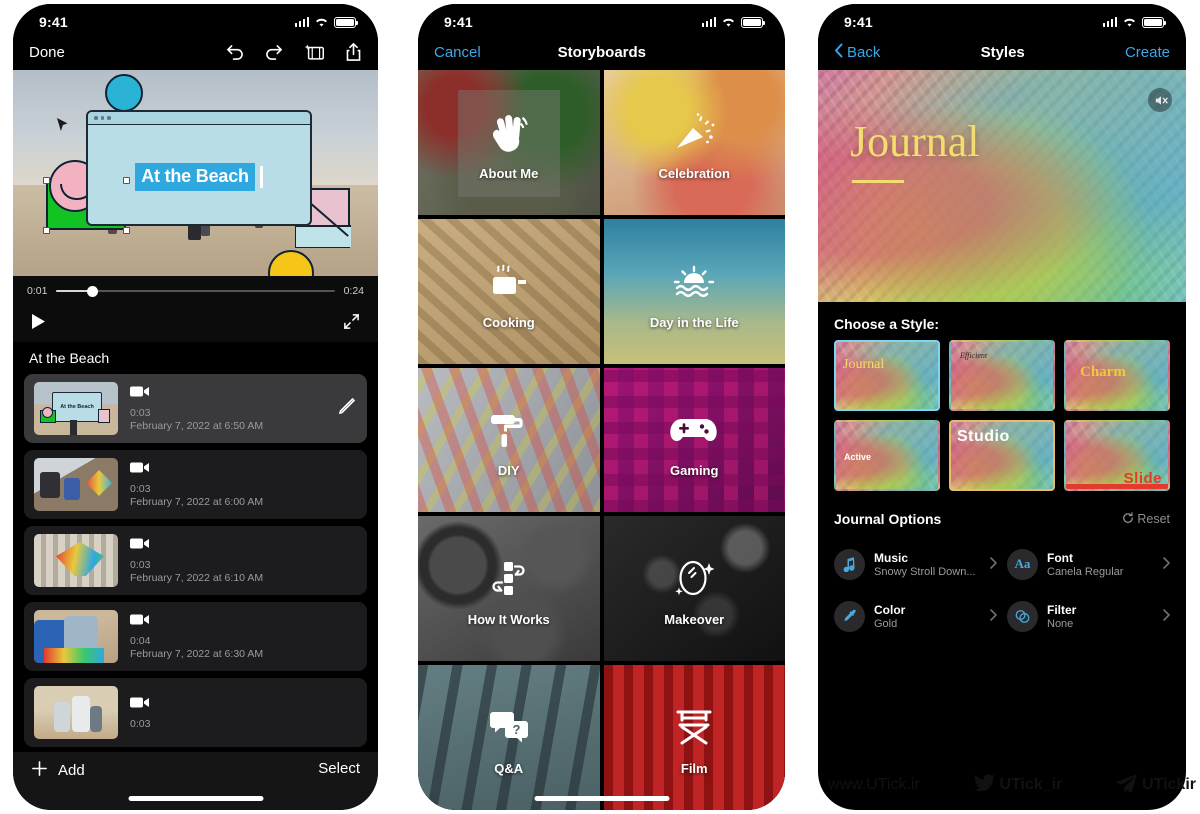 The image size is (1200, 814). What do you see at coordinates (261, 176) in the screenshot?
I see `text-caret` at bounding box center [261, 176].